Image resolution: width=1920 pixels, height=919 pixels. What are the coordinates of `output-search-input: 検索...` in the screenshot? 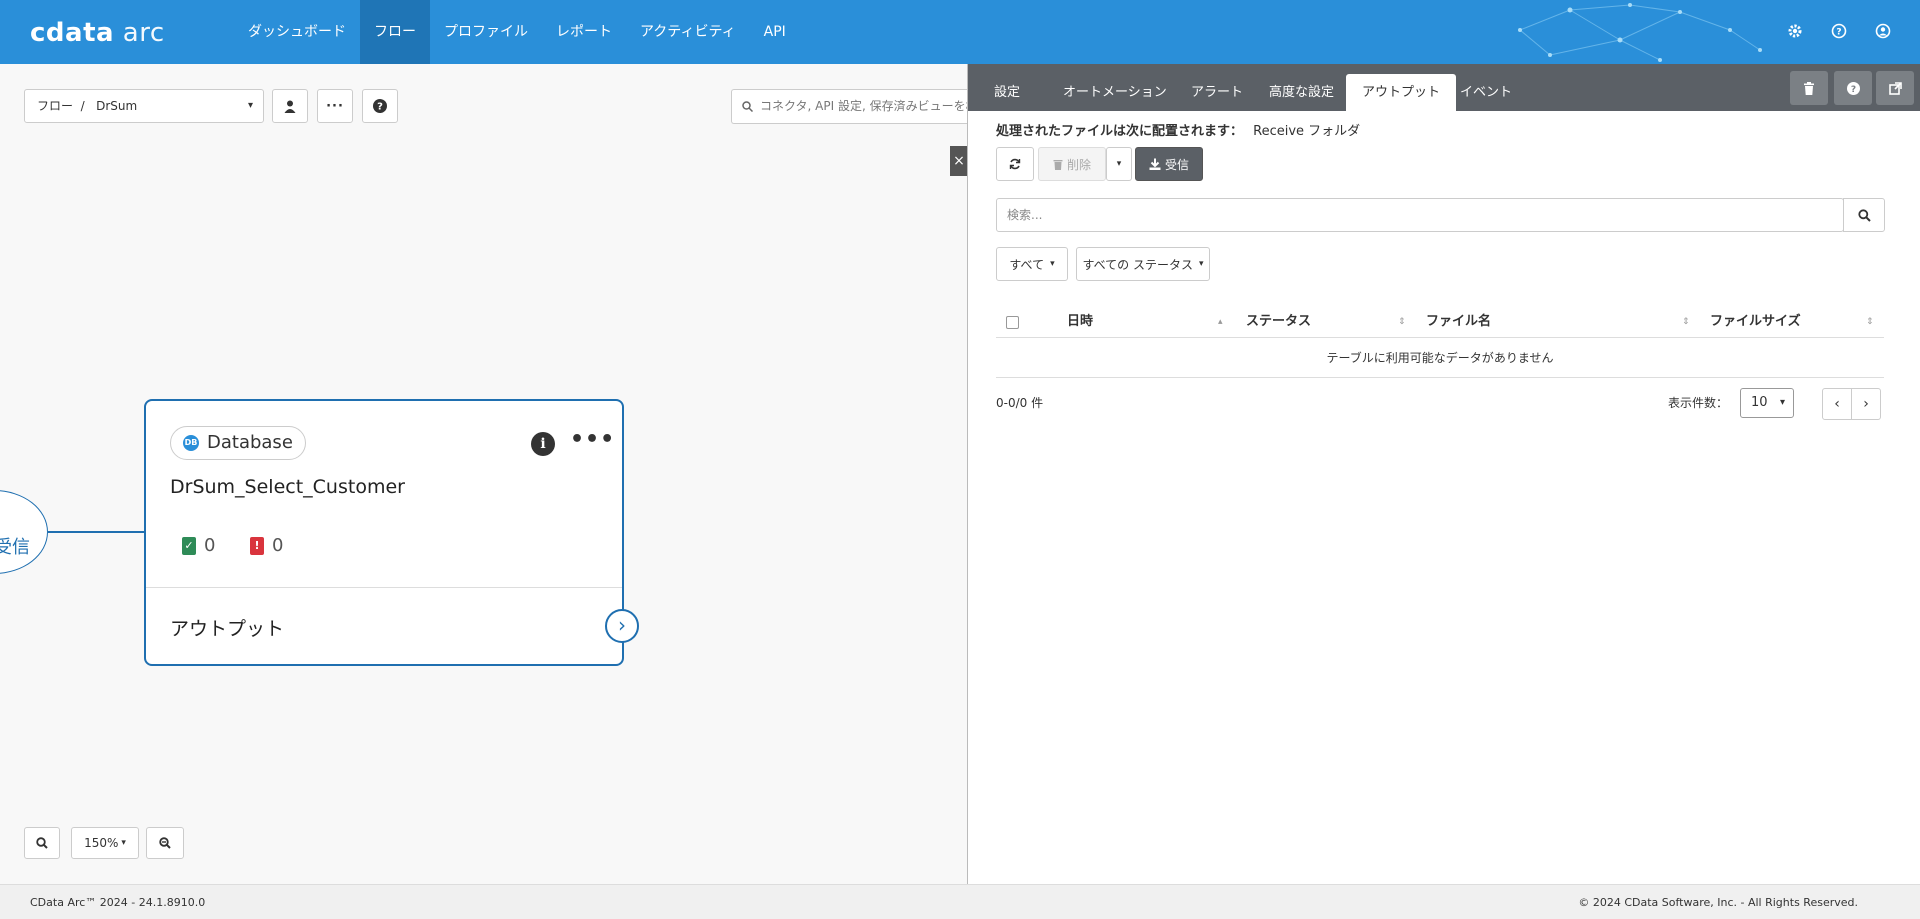 It's located at (1420, 215).